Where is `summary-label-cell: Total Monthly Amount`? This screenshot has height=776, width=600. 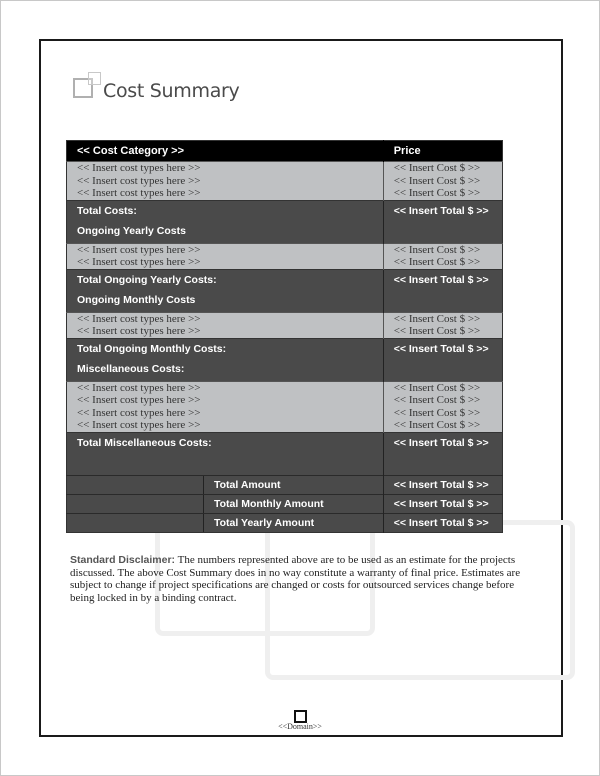 summary-label-cell: Total Monthly Amount is located at coordinates (225, 503).